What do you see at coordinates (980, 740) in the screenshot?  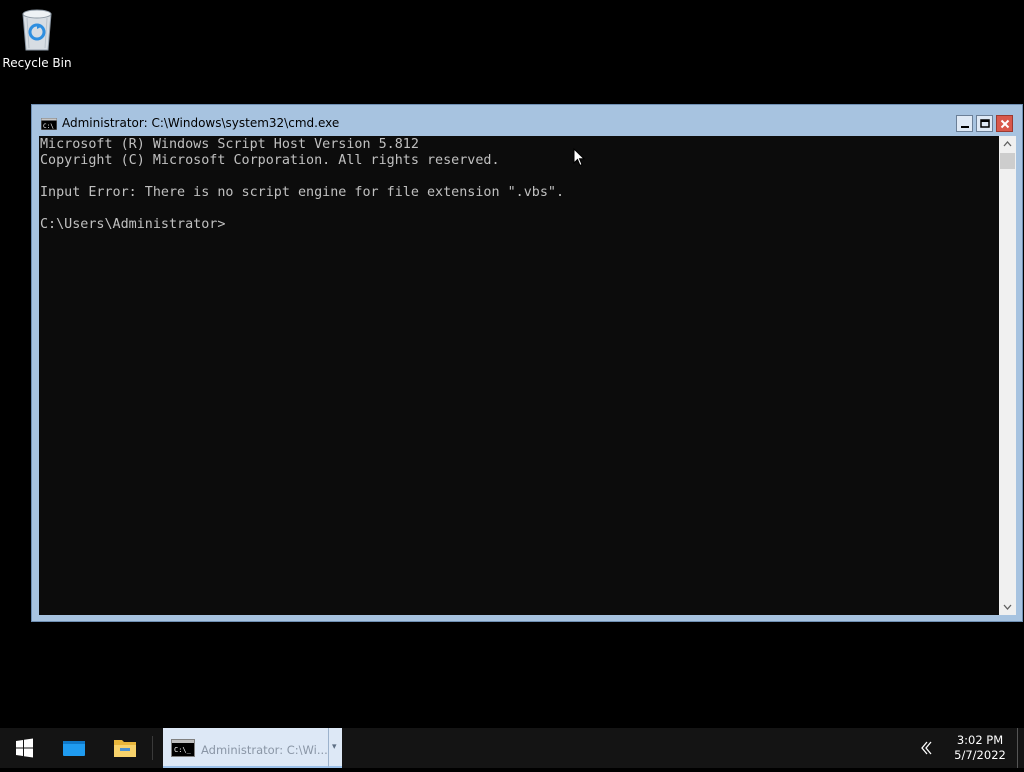 I see `clock-time: 3:02 PM` at bounding box center [980, 740].